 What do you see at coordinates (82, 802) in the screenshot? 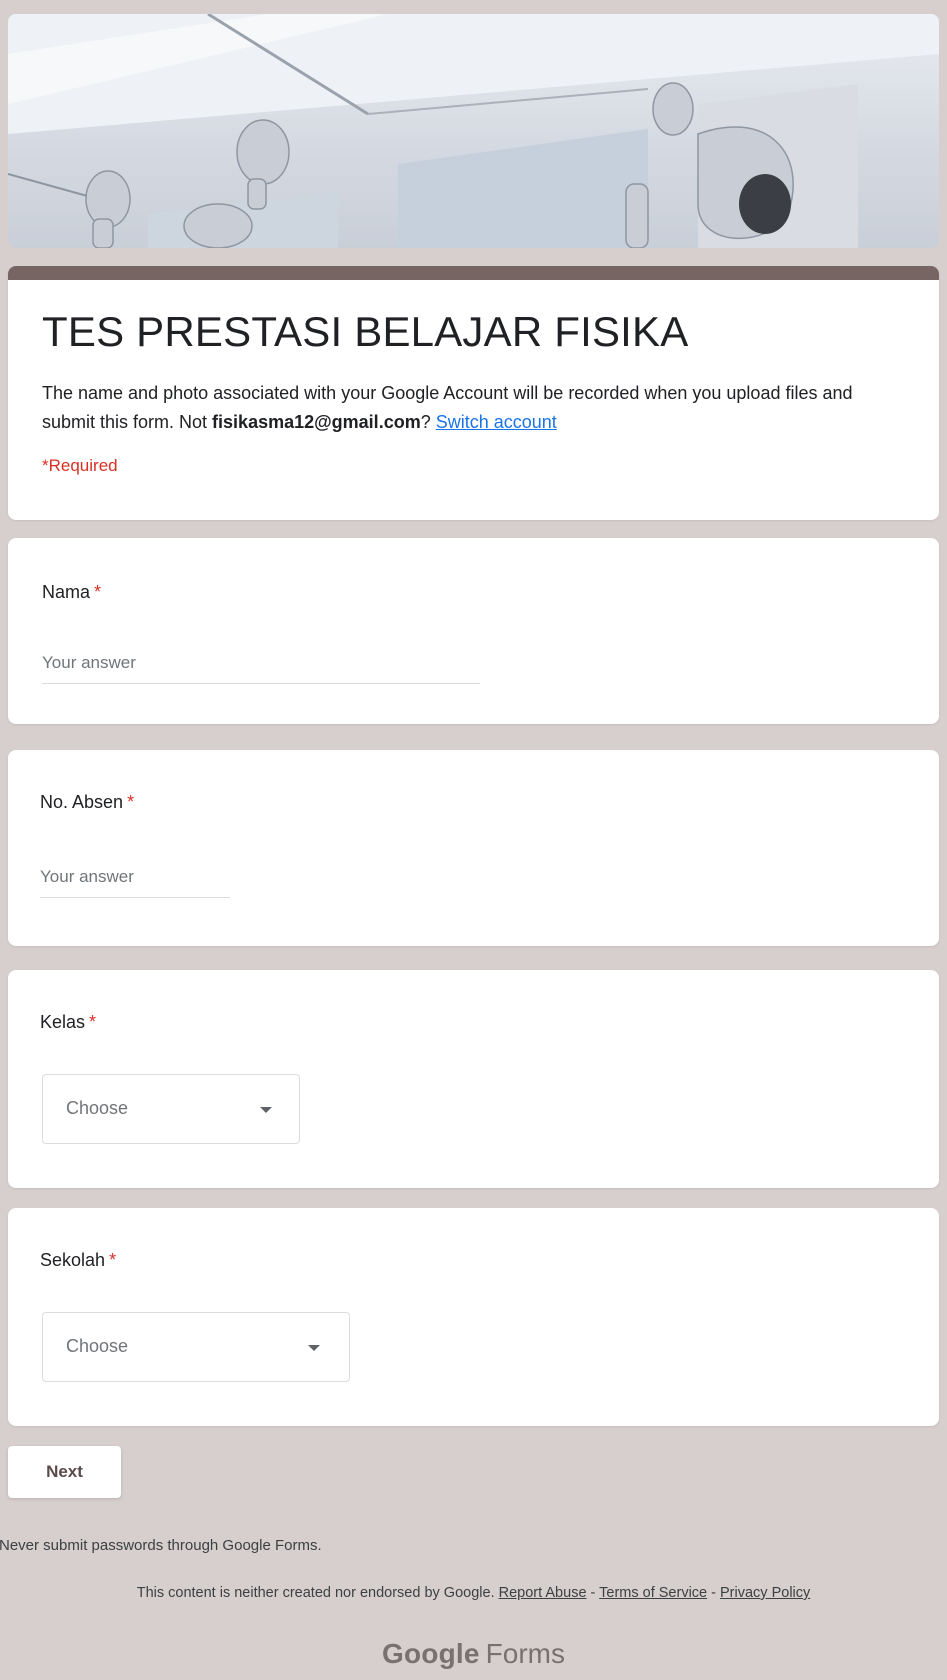
I see `question-title: No. Absen` at bounding box center [82, 802].